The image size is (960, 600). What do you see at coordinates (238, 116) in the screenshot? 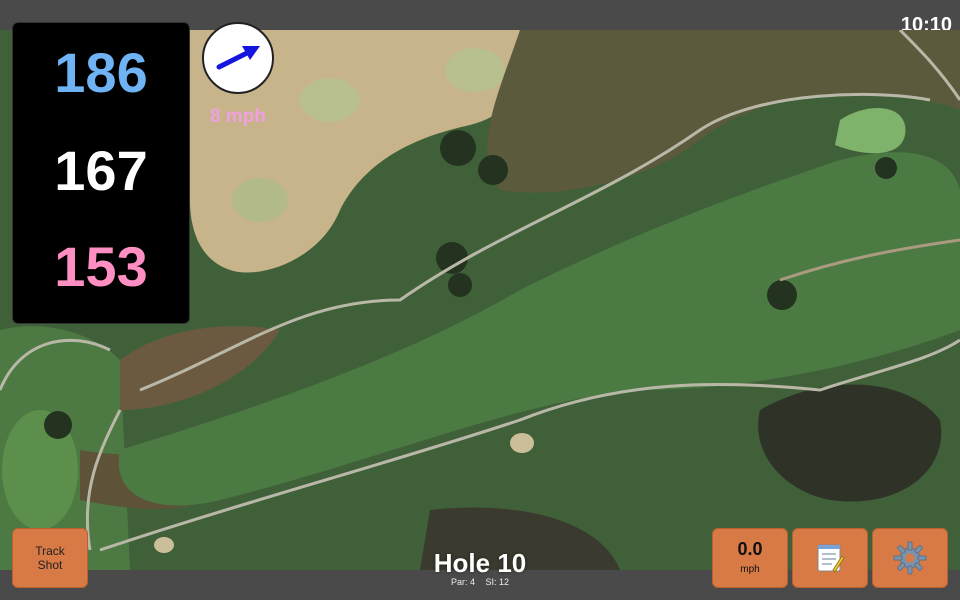
I see `wind-speed-label: 8 mph` at bounding box center [238, 116].